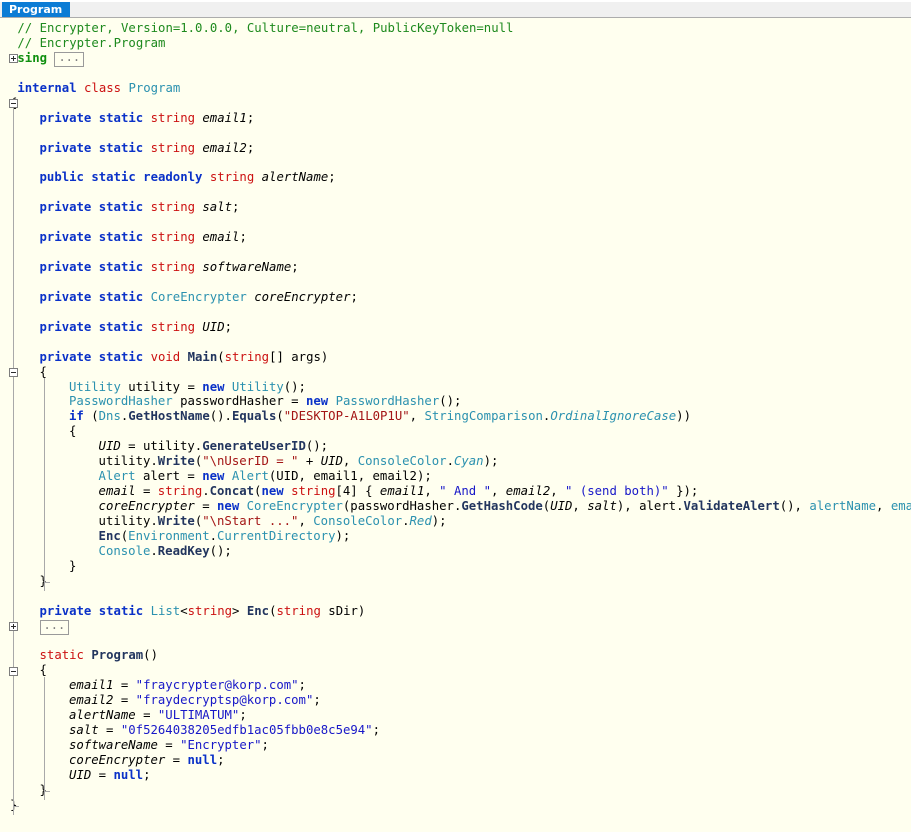 The image size is (911, 832). Describe the element at coordinates (528, 491) in the screenshot. I see `code-token: email2` at that location.